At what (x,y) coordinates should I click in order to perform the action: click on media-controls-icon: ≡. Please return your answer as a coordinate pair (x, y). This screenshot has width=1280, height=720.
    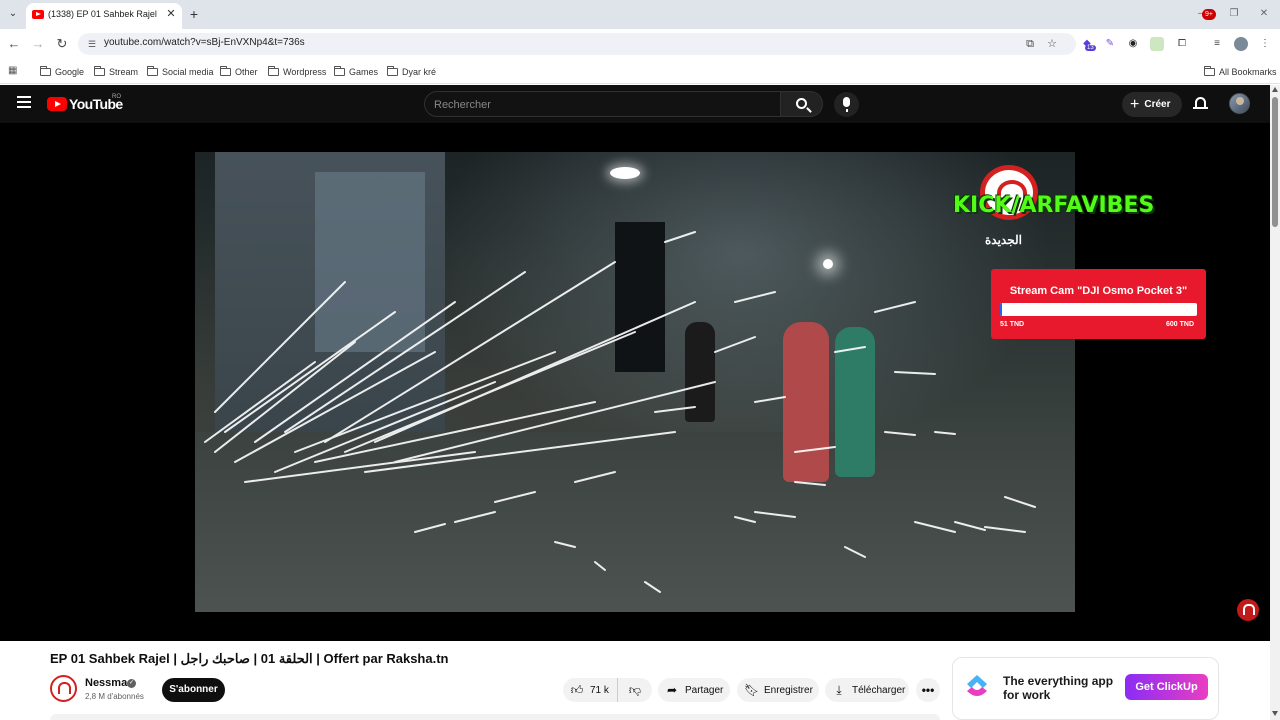
    Looking at the image, I should click on (1217, 44).